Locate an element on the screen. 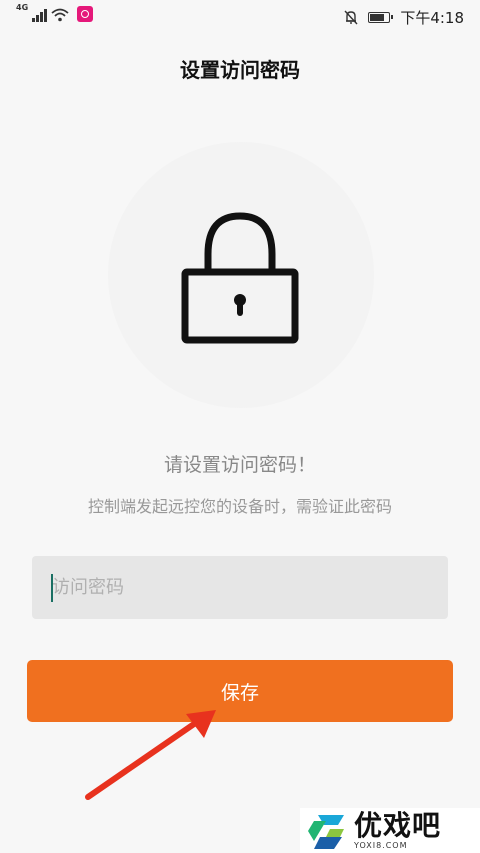 This screenshot has height=853, width=480. prompt-title: 请设置访问密码！ is located at coordinates (239, 465).